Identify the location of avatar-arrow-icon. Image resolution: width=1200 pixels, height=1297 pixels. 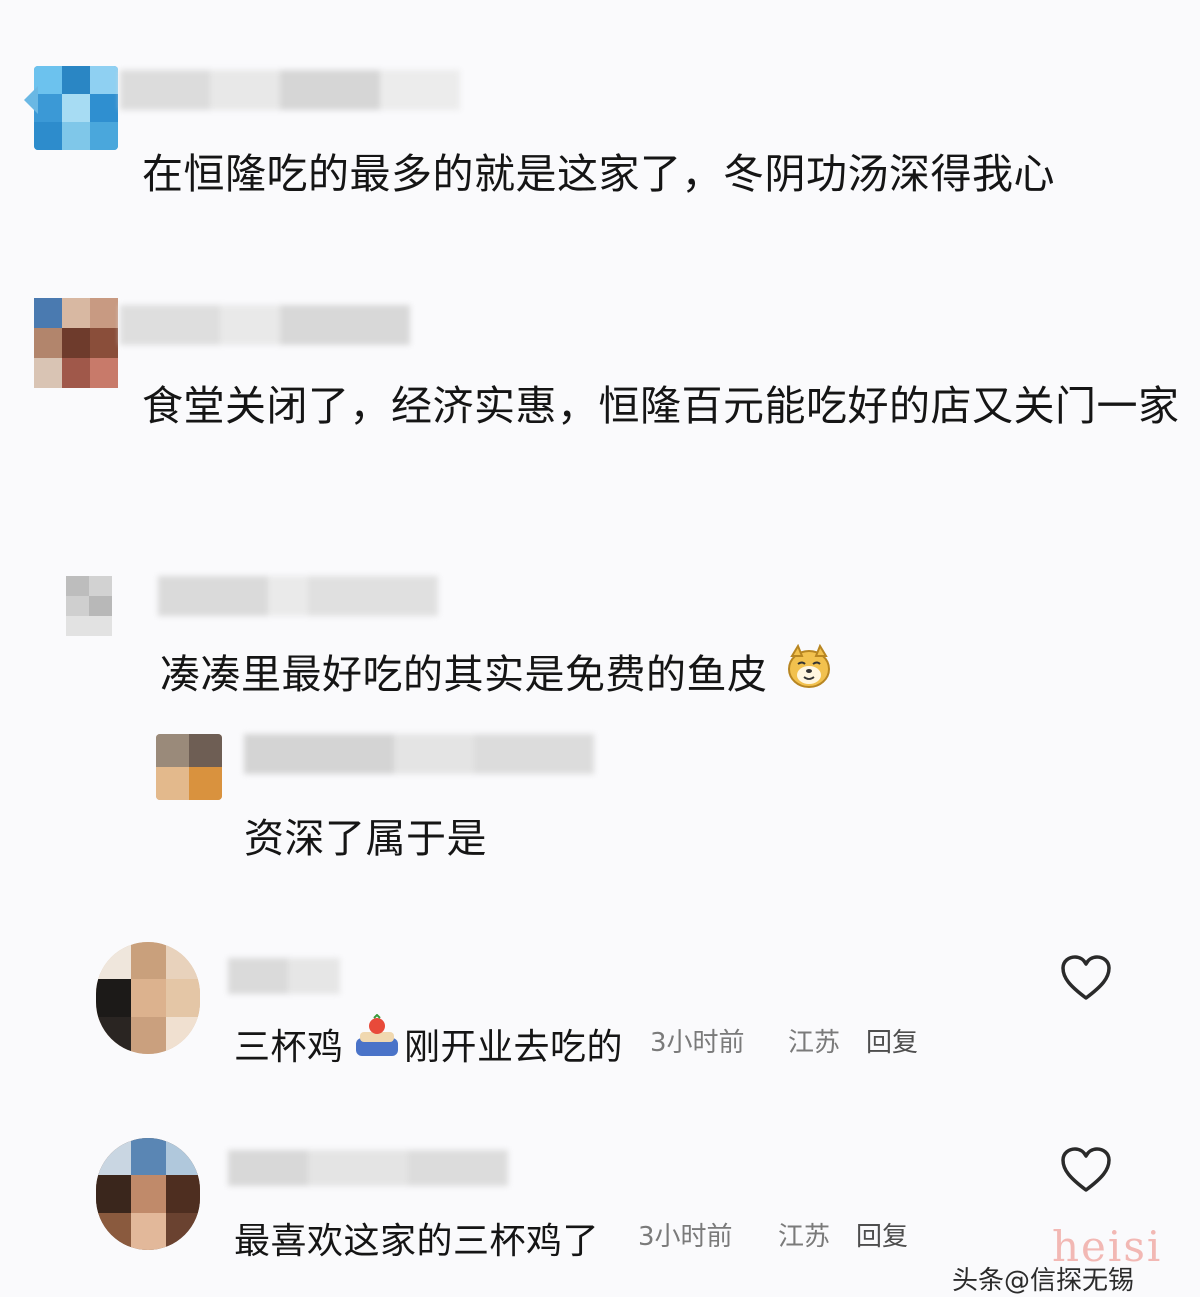
(31, 100).